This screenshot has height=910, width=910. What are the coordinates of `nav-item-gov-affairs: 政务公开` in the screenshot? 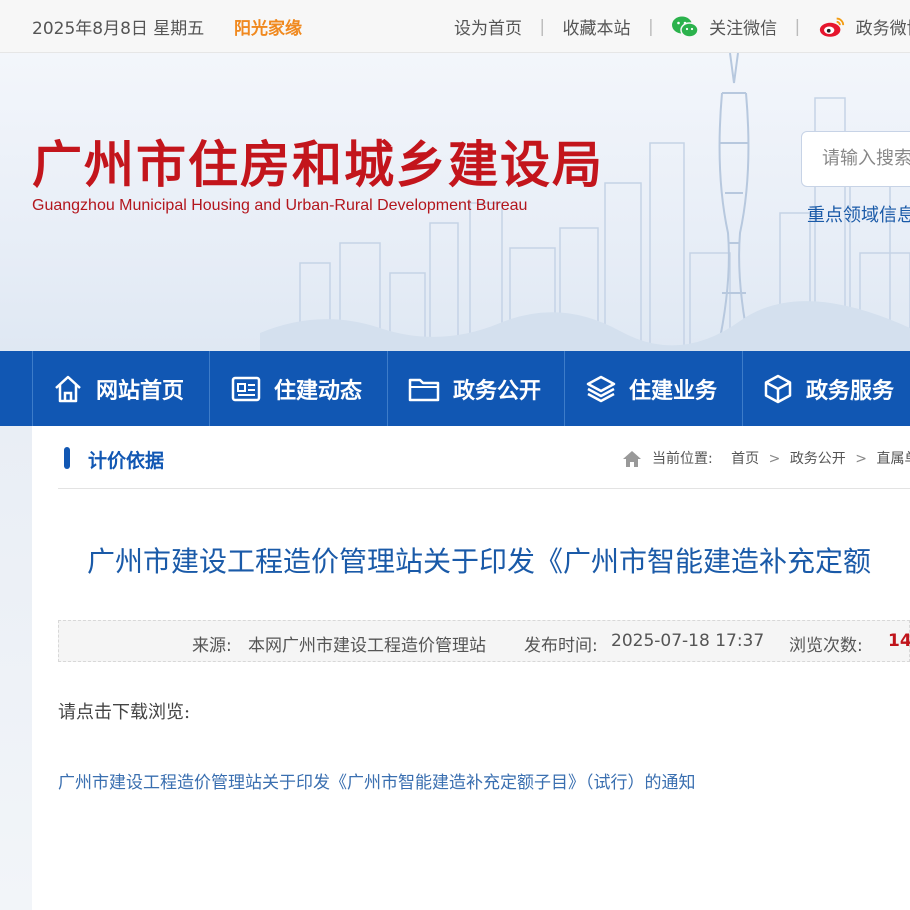 It's located at (474, 388).